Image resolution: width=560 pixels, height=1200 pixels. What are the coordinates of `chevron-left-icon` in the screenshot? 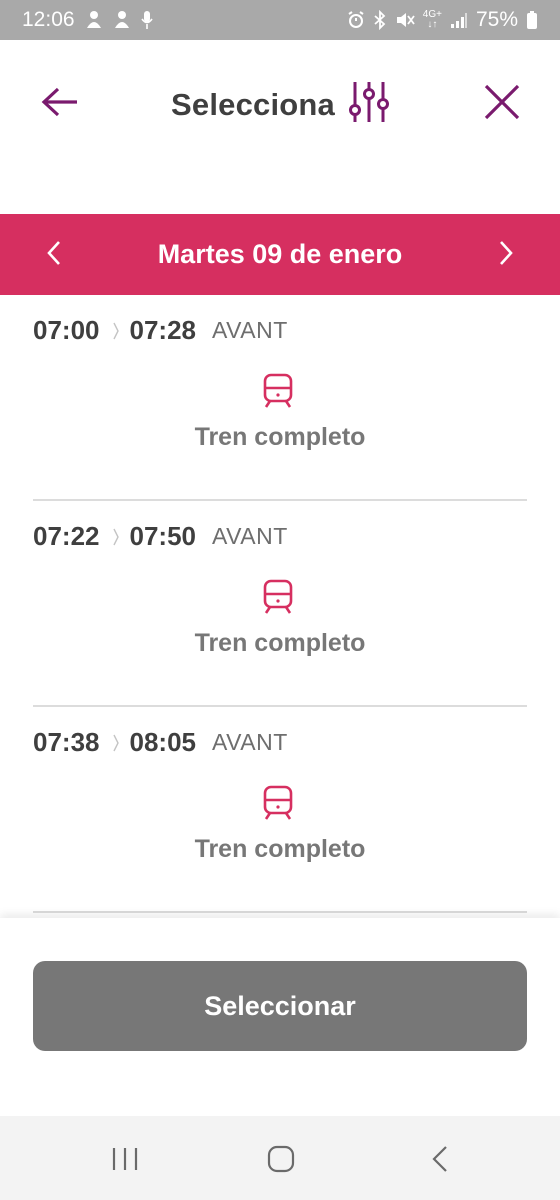 It's located at (54, 255).